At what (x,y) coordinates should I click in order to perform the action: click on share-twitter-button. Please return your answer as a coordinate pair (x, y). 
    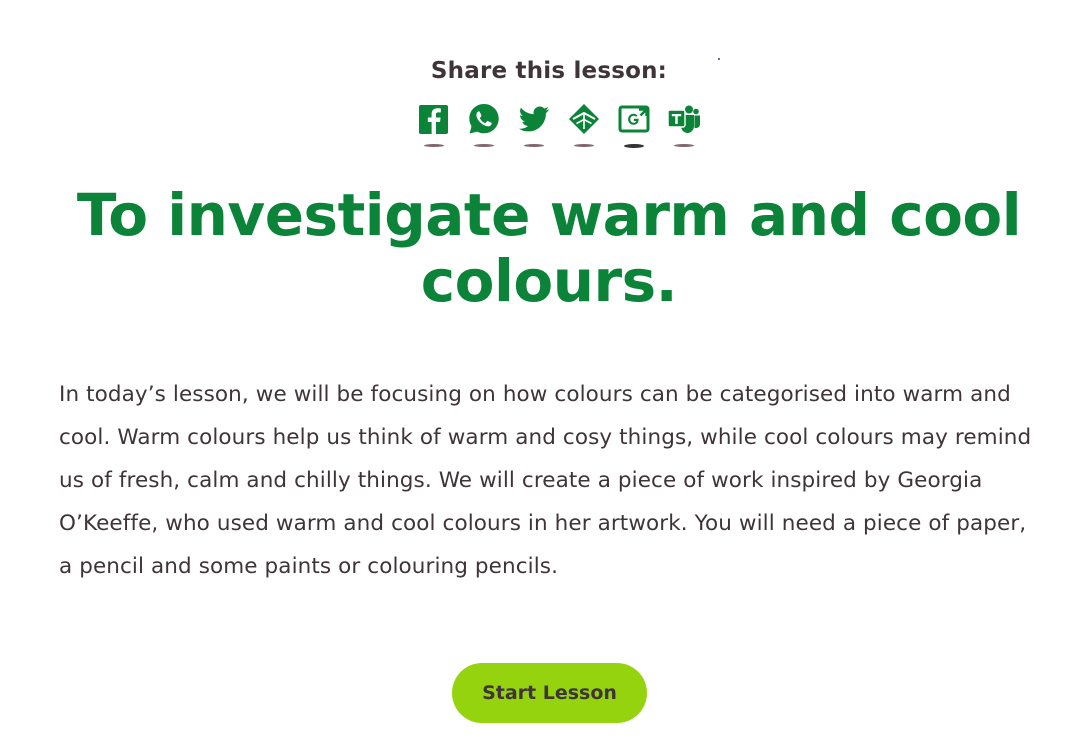
    Looking at the image, I should click on (534, 127).